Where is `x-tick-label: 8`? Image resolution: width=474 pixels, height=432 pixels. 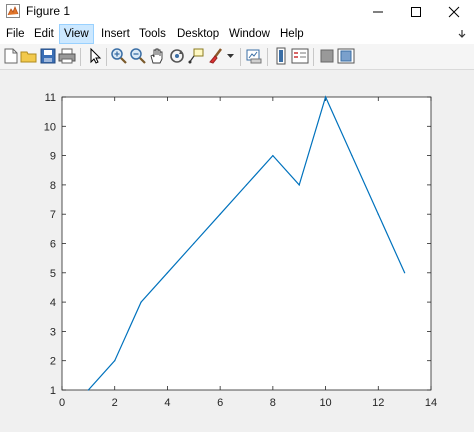
x-tick-label: 8 is located at coordinates (273, 403).